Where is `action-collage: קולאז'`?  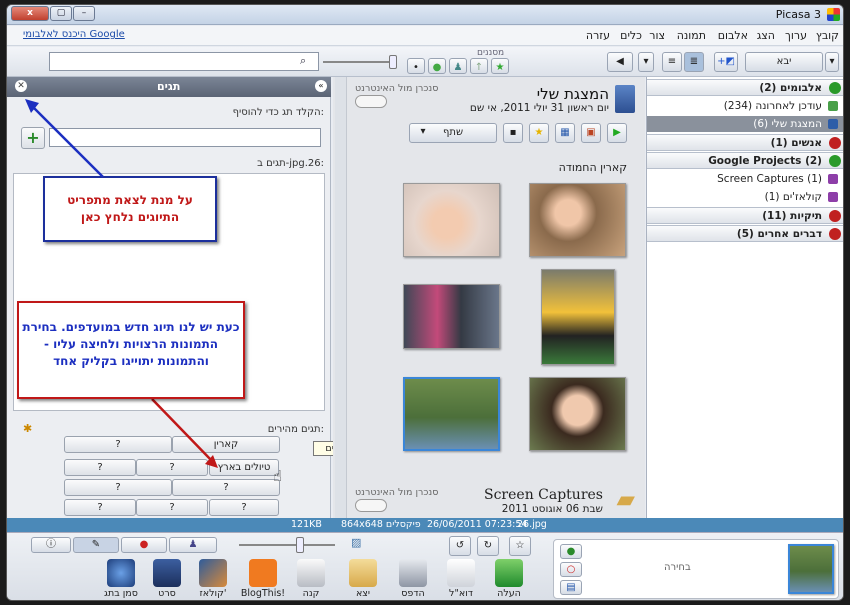
action-collage: קולאז' is located at coordinates (213, 593).